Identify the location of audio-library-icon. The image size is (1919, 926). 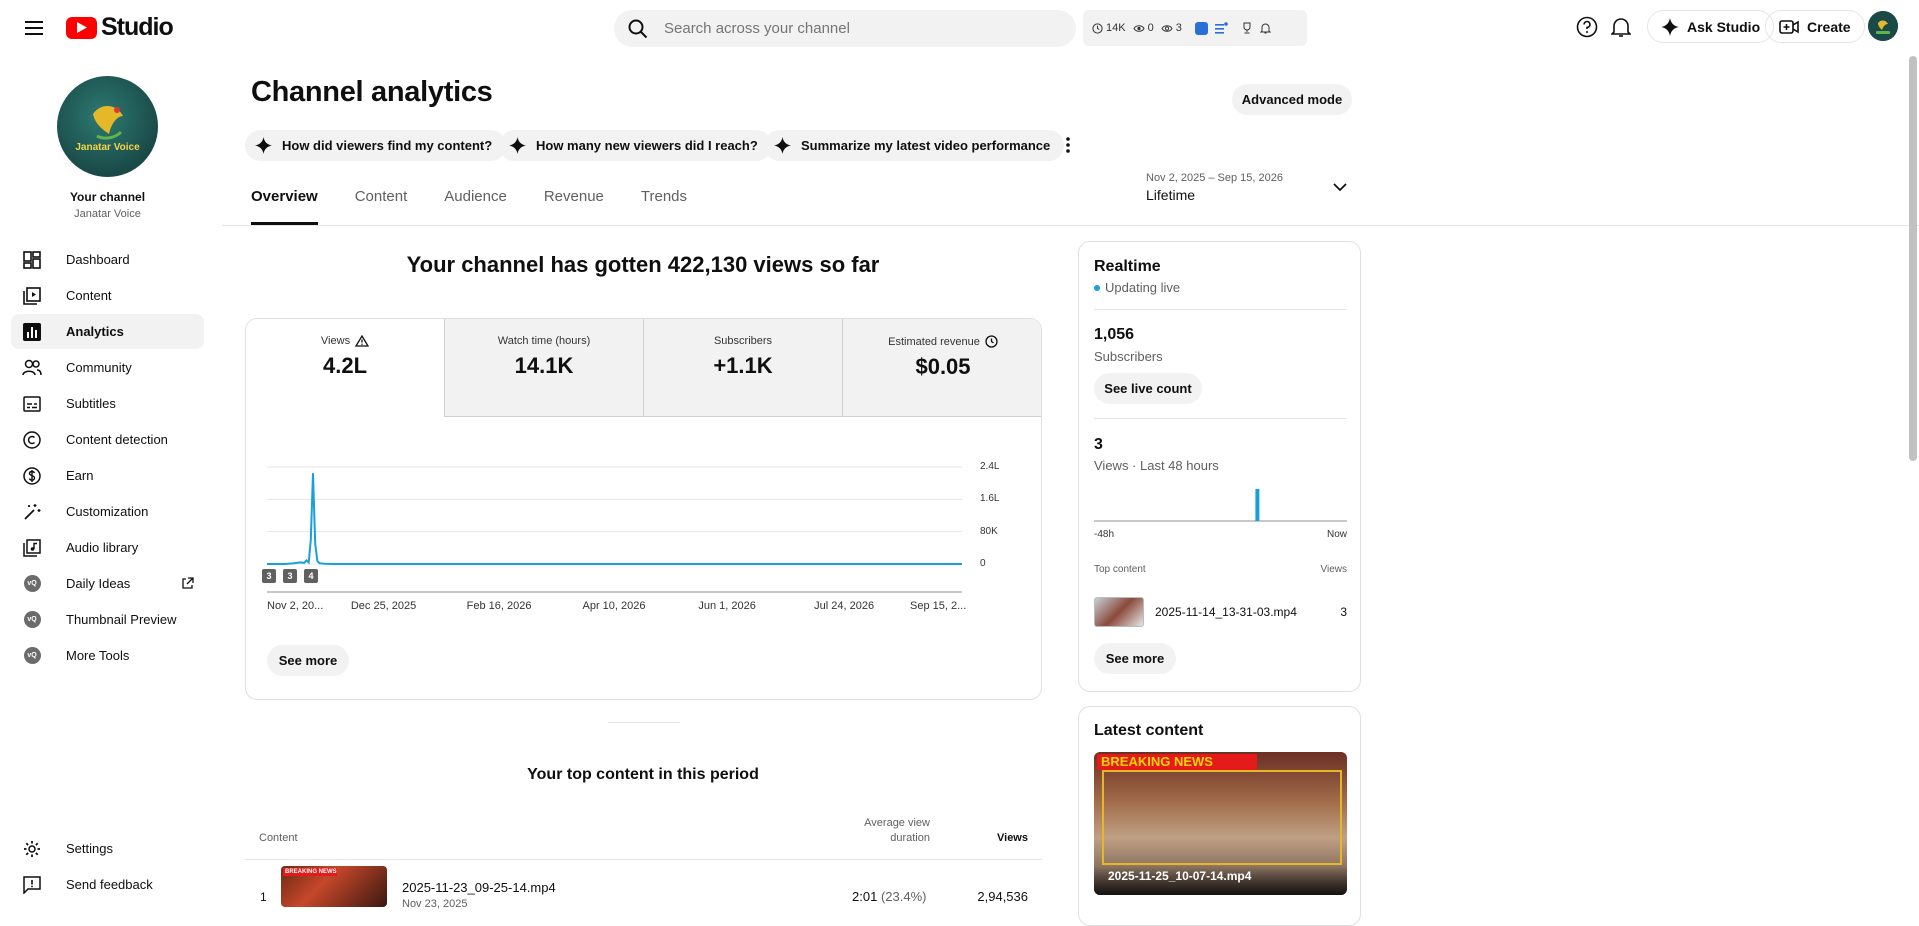
(32, 548).